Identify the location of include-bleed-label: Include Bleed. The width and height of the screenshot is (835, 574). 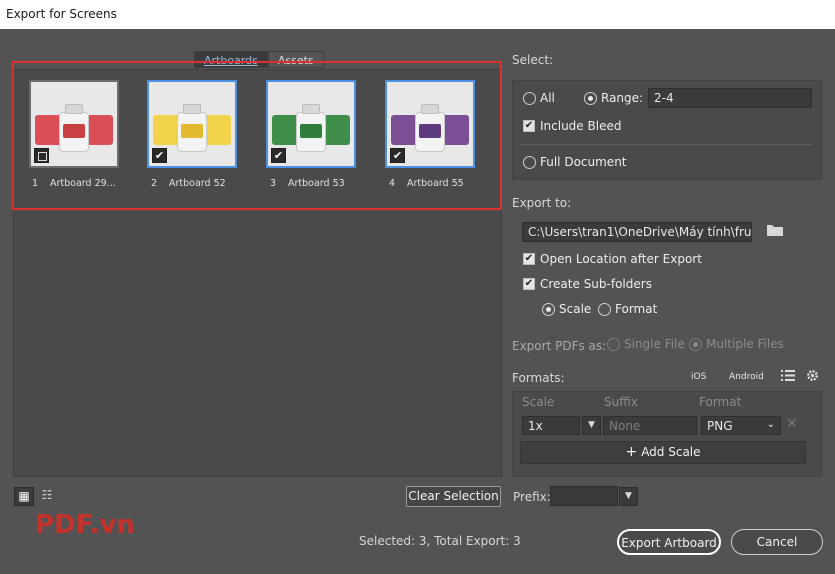
(581, 126).